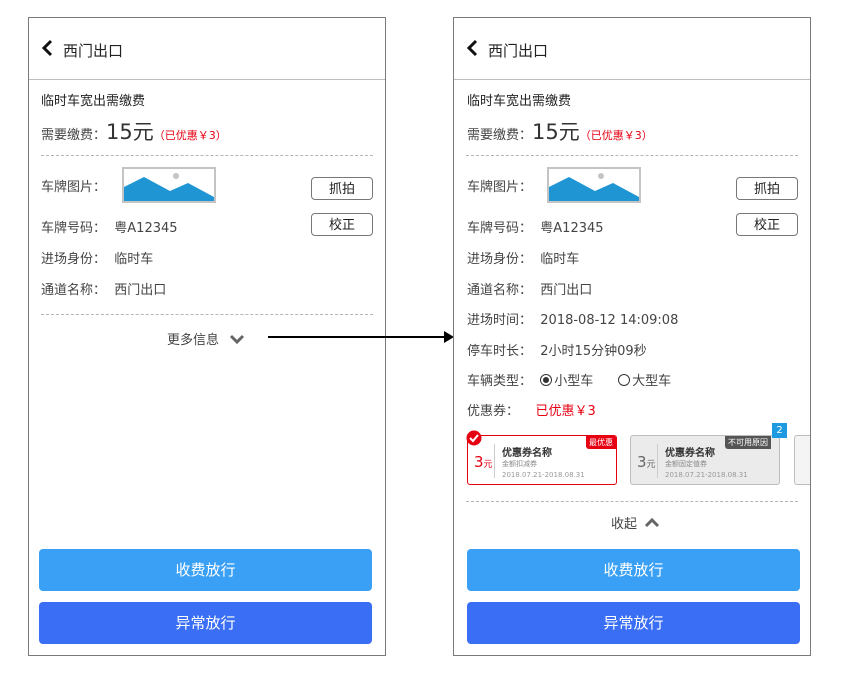  I want to click on duration-value: 2小时15分钟09秒, so click(593, 351).